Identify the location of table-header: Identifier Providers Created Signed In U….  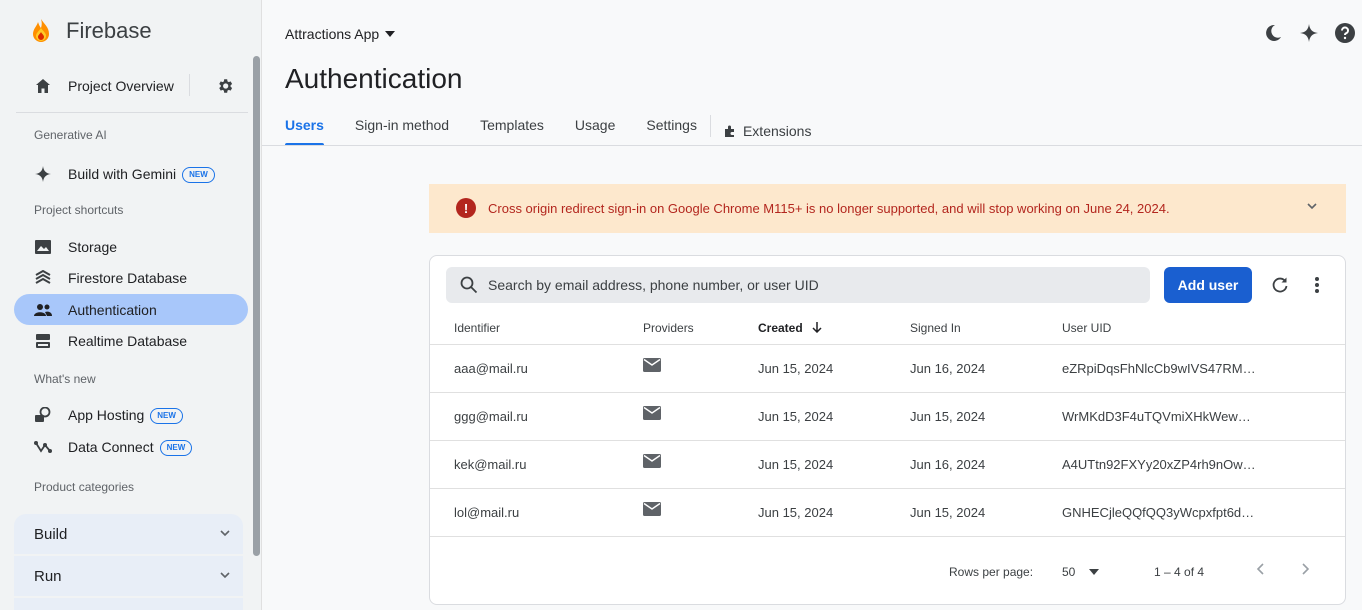
(887, 328).